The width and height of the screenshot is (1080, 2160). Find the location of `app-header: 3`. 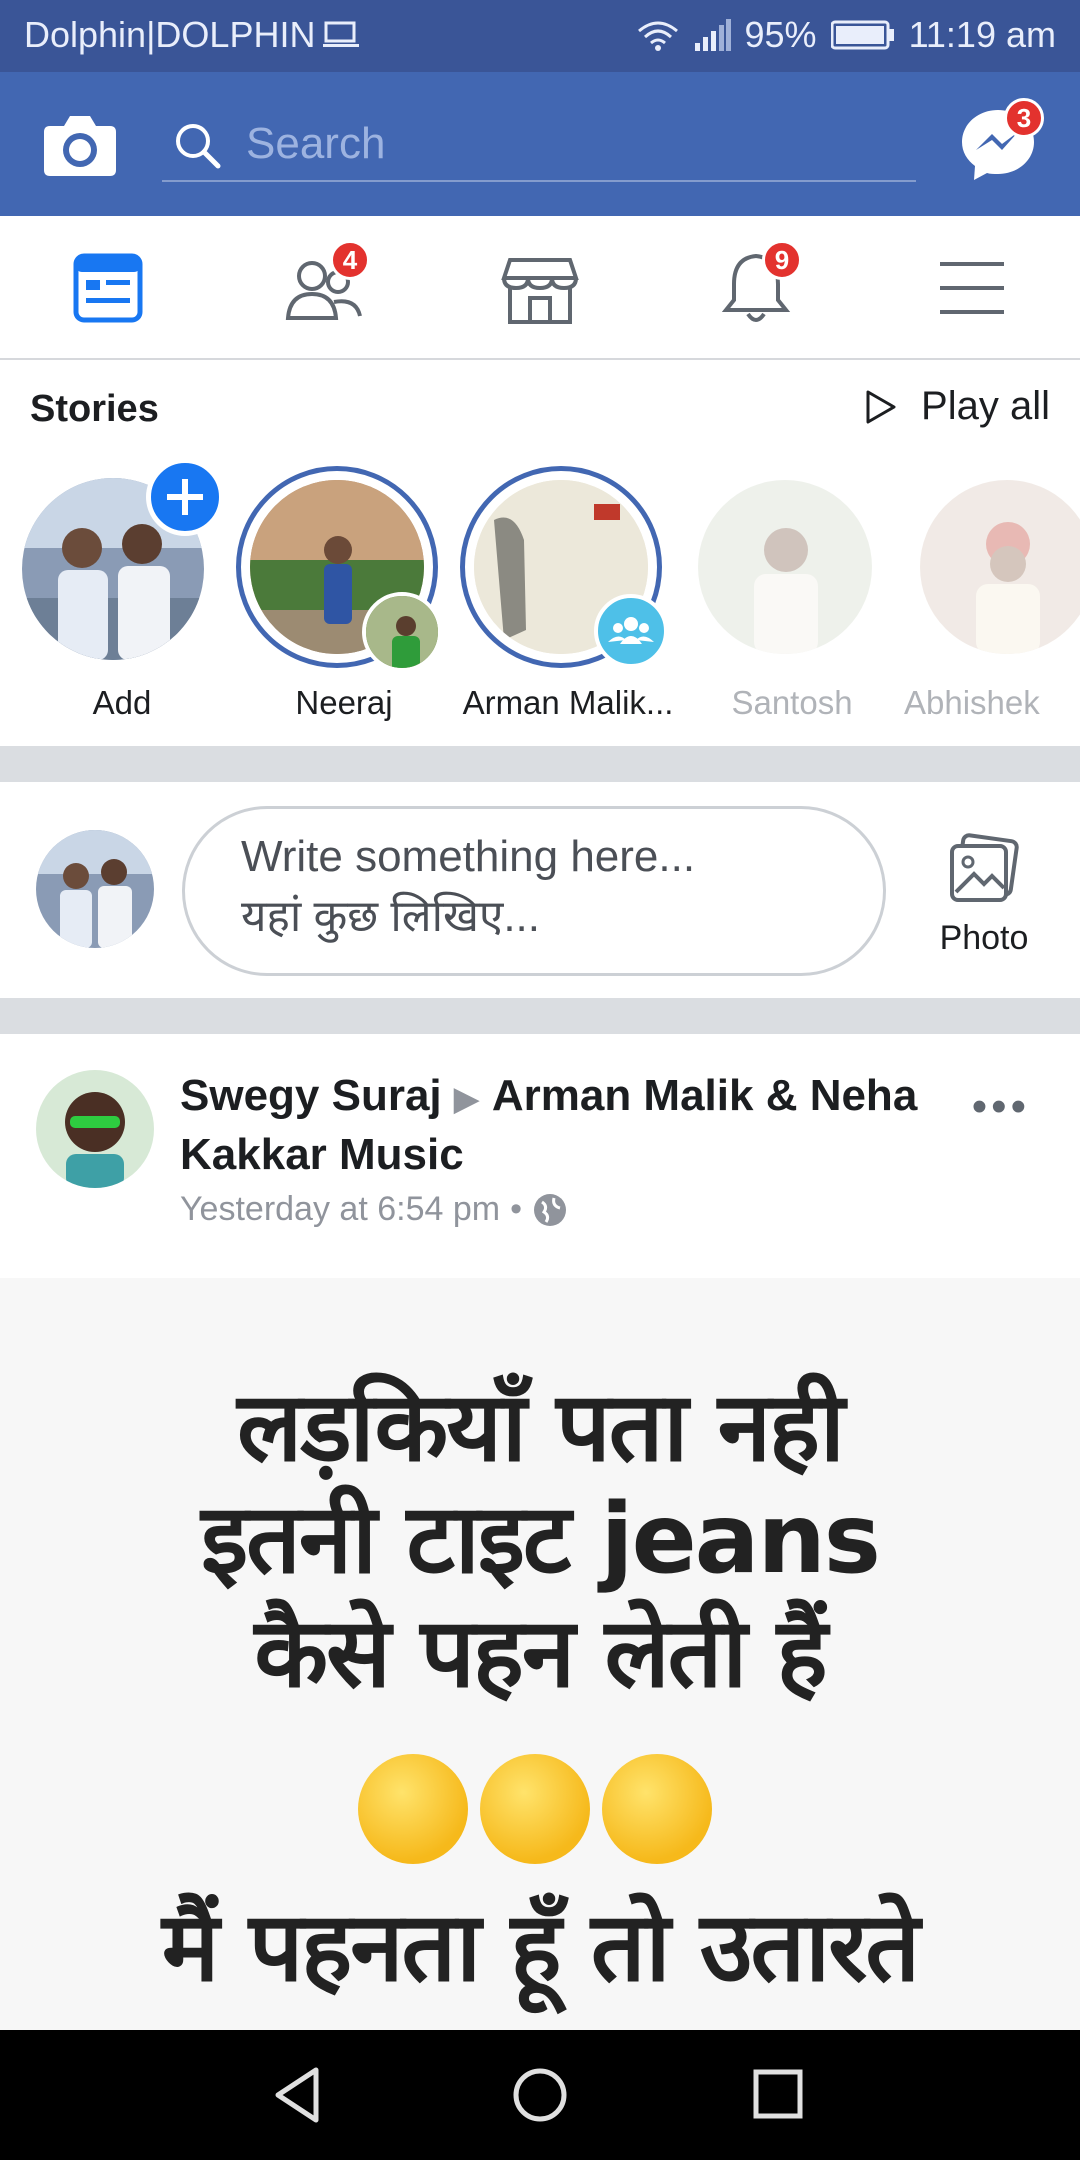

app-header: 3 is located at coordinates (540, 144).